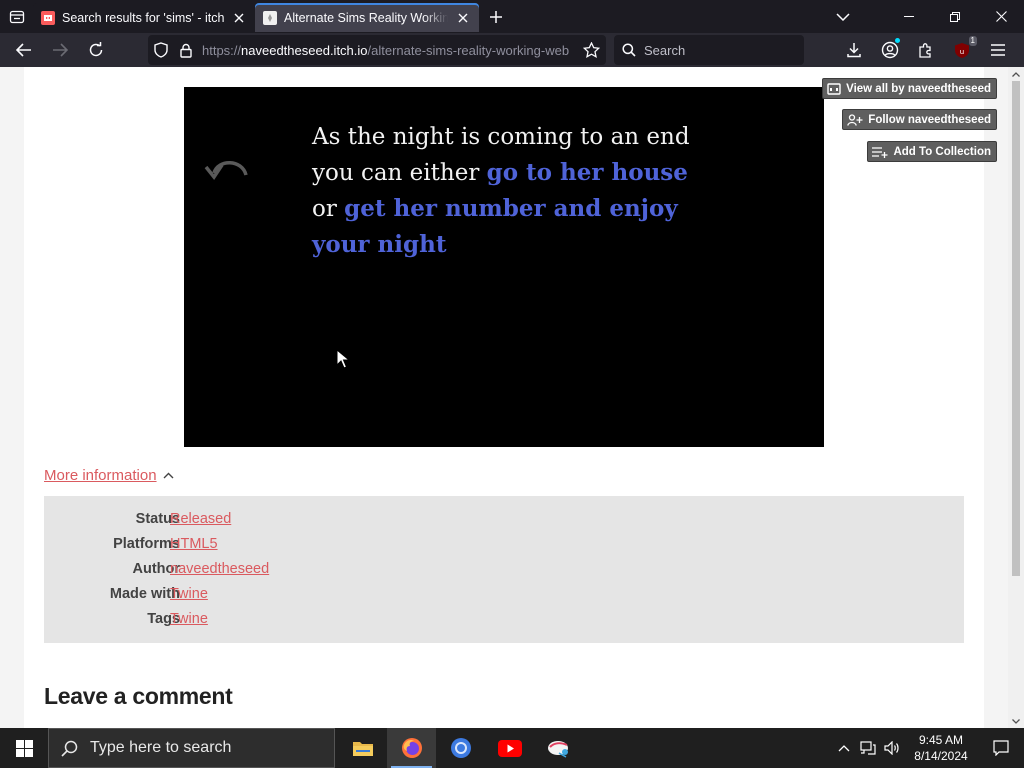  I want to click on add-to-collection-button: Add To Collection, so click(932, 151).